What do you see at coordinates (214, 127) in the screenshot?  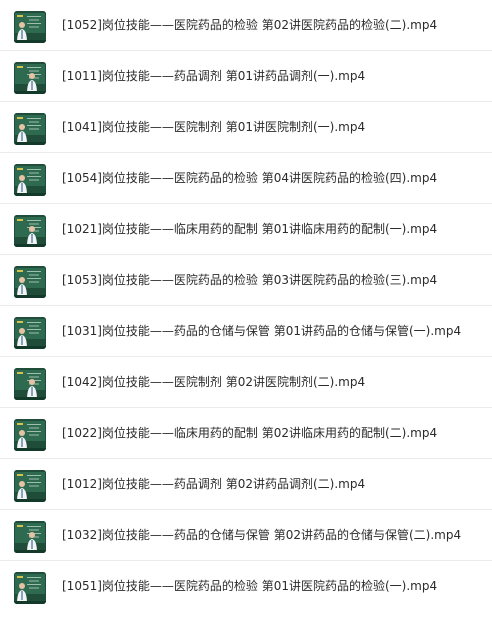 I see `file-name: [1041]岗位技能——医院制剂 第01讲医院制剂(一).mp4` at bounding box center [214, 127].